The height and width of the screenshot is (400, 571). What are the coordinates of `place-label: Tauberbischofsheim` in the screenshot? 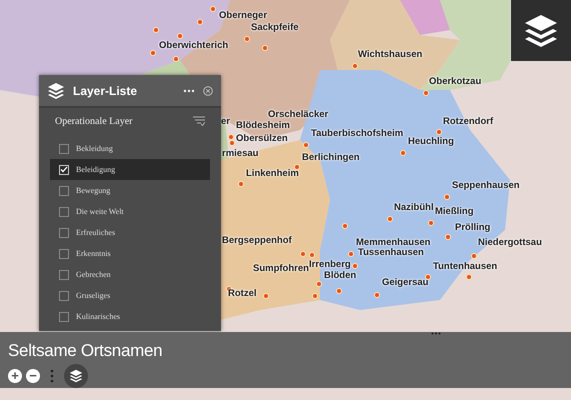 It's located at (357, 134).